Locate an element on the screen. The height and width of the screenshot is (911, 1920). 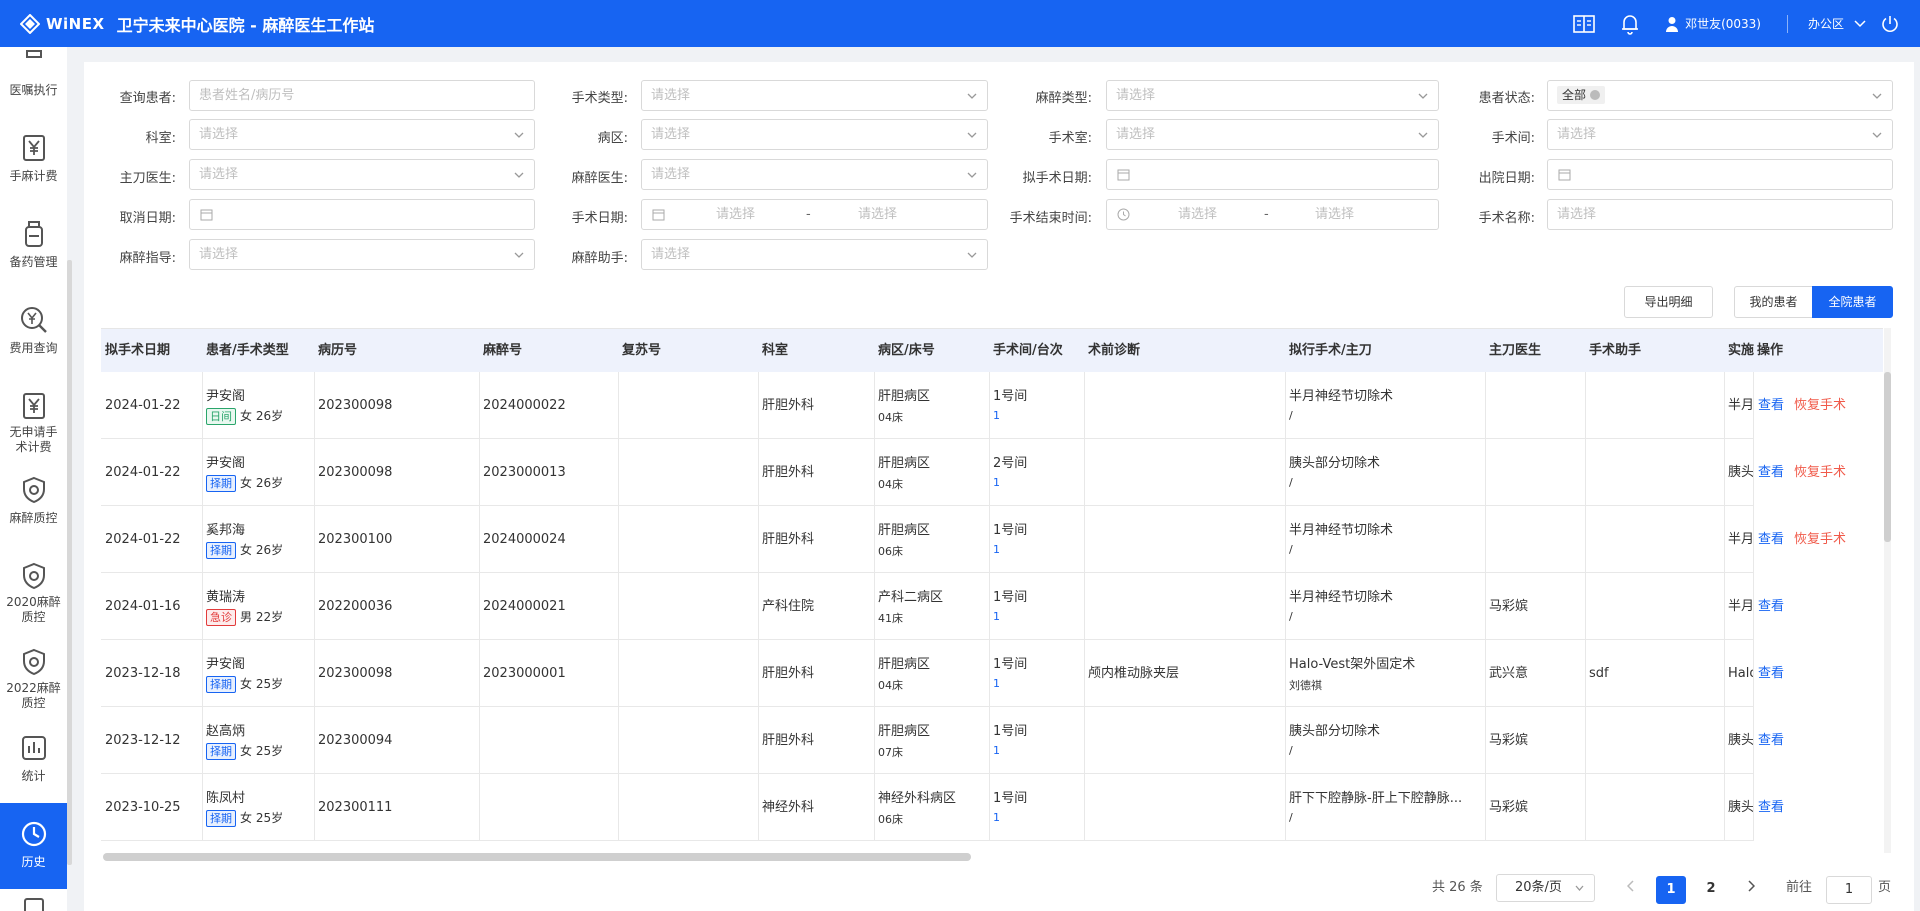
sidebar-item-more is located at coordinates (33, 903).